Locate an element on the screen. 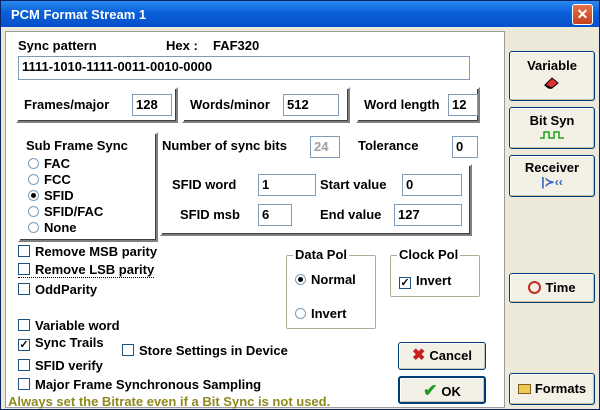  radio-sfid-fac-indicator is located at coordinates (33, 211).